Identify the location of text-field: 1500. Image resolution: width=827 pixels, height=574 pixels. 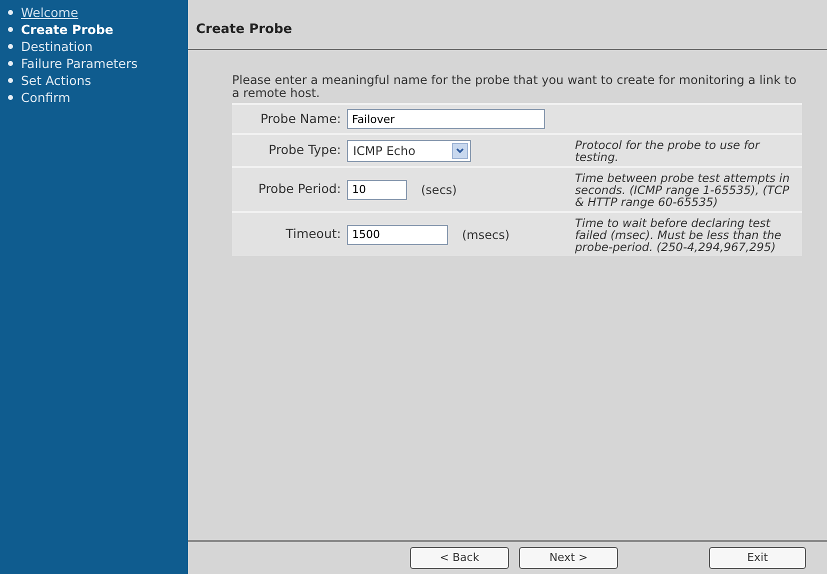
(397, 234).